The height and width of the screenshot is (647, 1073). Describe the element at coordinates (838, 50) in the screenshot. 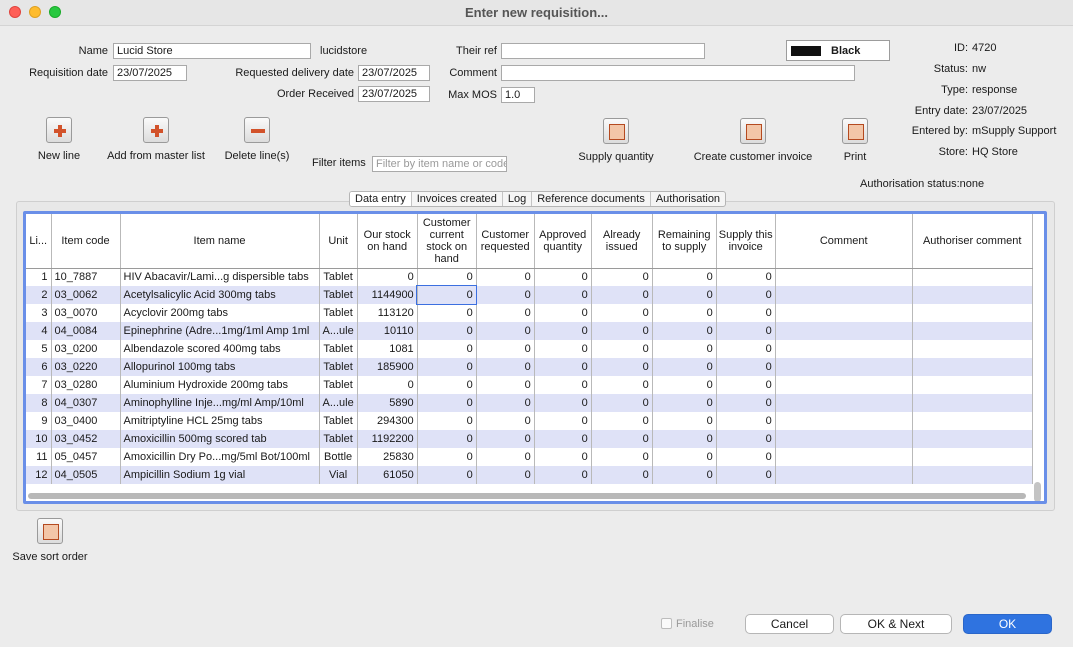

I see `color-picker: Black` at that location.